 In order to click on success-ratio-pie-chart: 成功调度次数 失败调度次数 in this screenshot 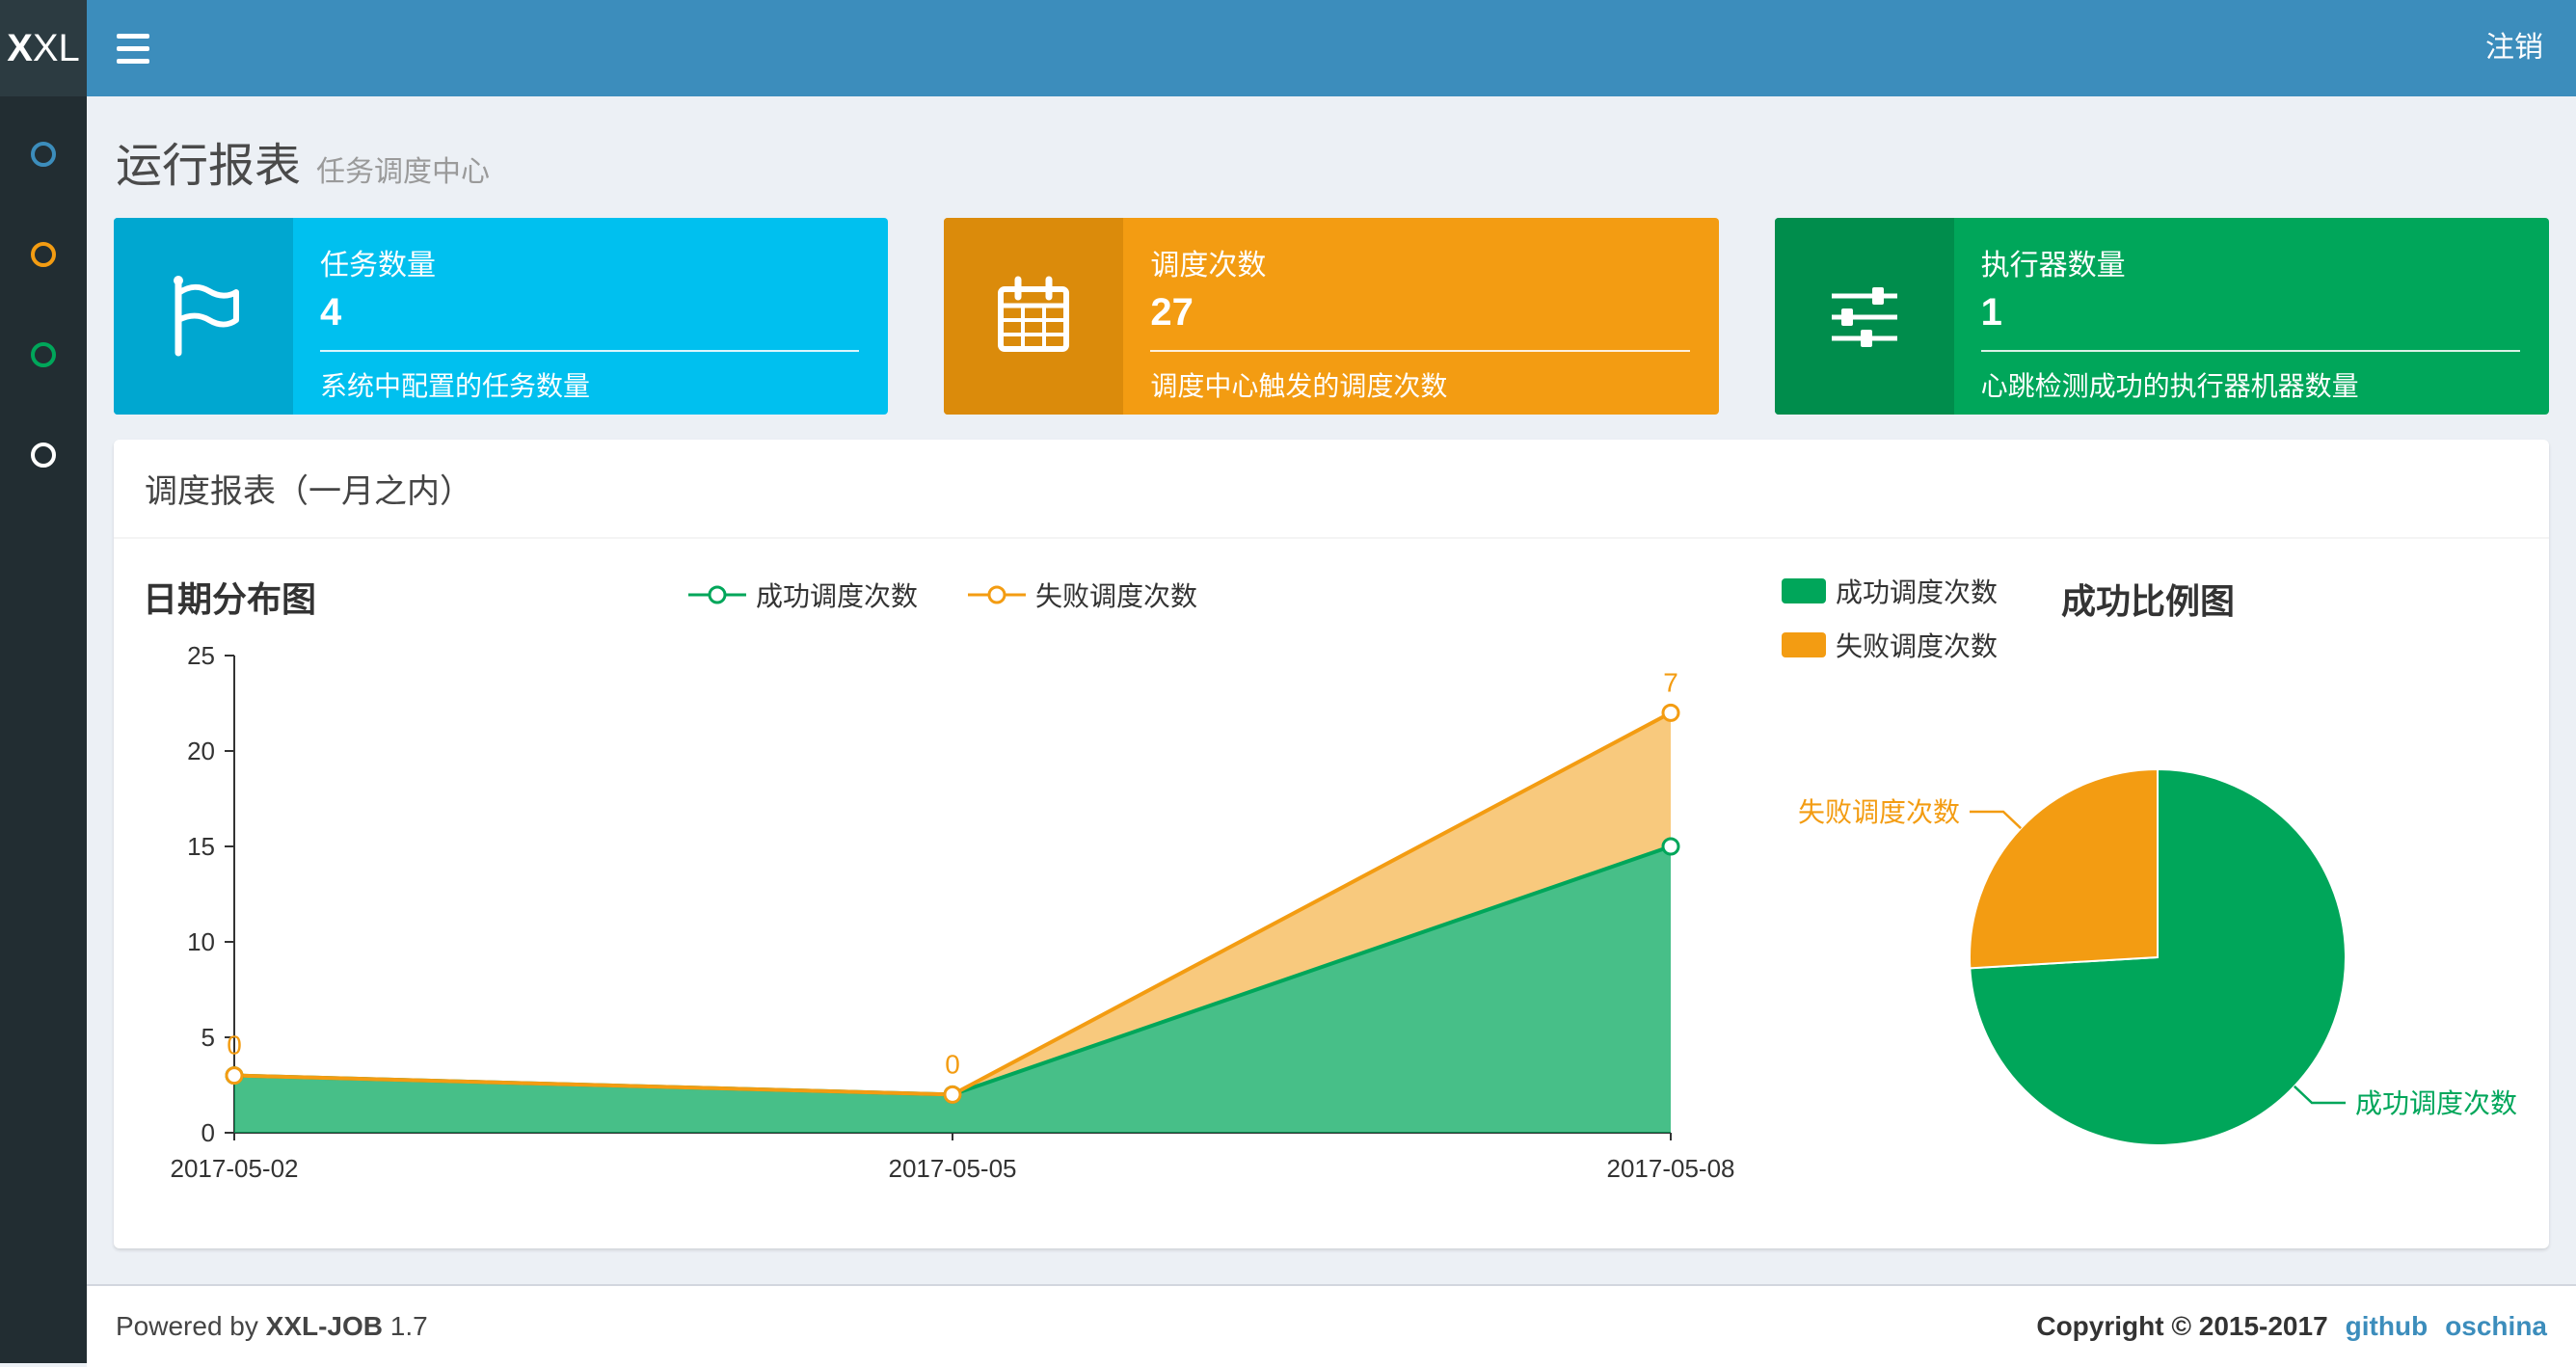, I will do `click(2158, 938)`.